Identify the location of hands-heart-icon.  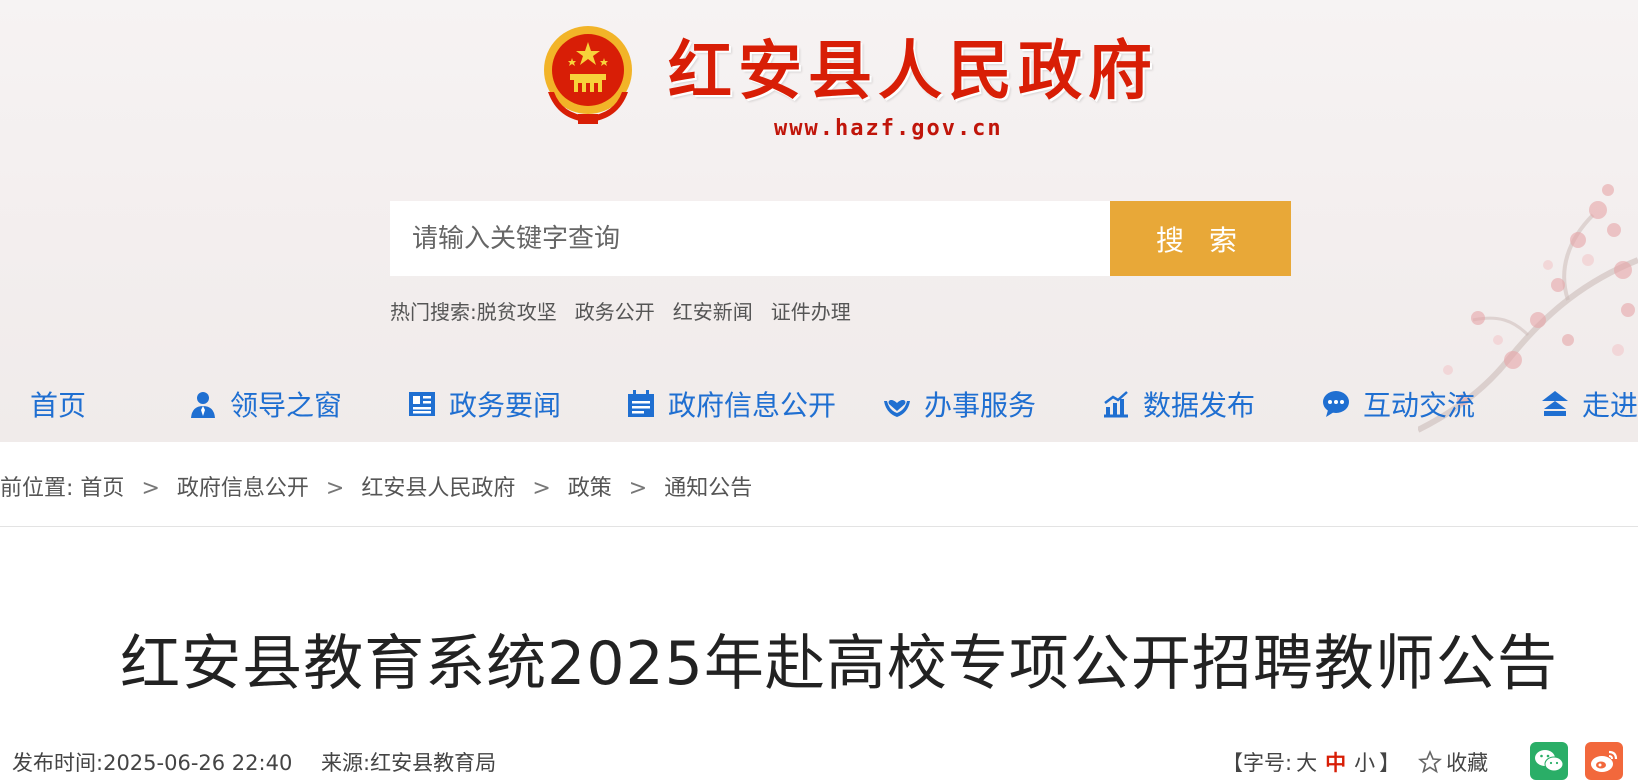
(897, 408).